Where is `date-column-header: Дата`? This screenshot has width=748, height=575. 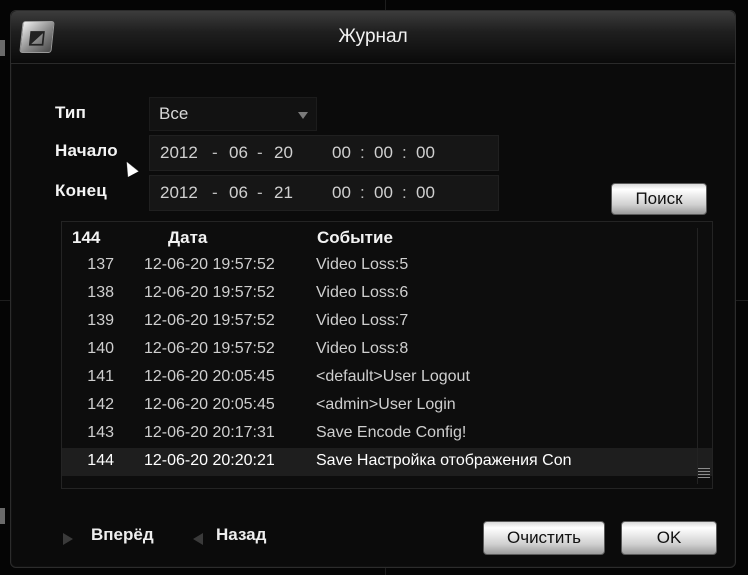 date-column-header: Дата is located at coordinates (188, 237).